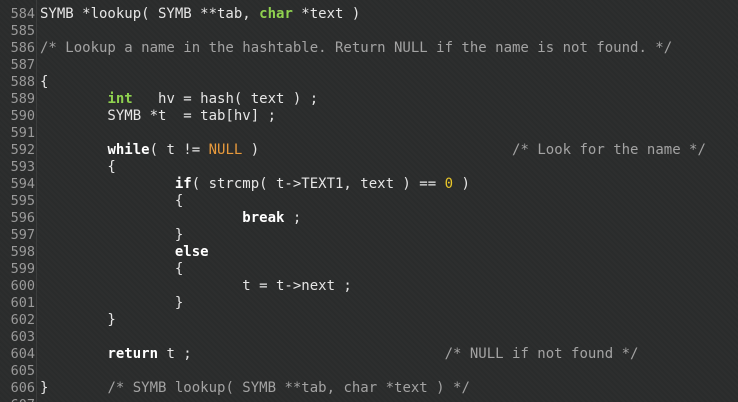  Describe the element at coordinates (22, 184) in the screenshot. I see `line-number: 594` at that location.